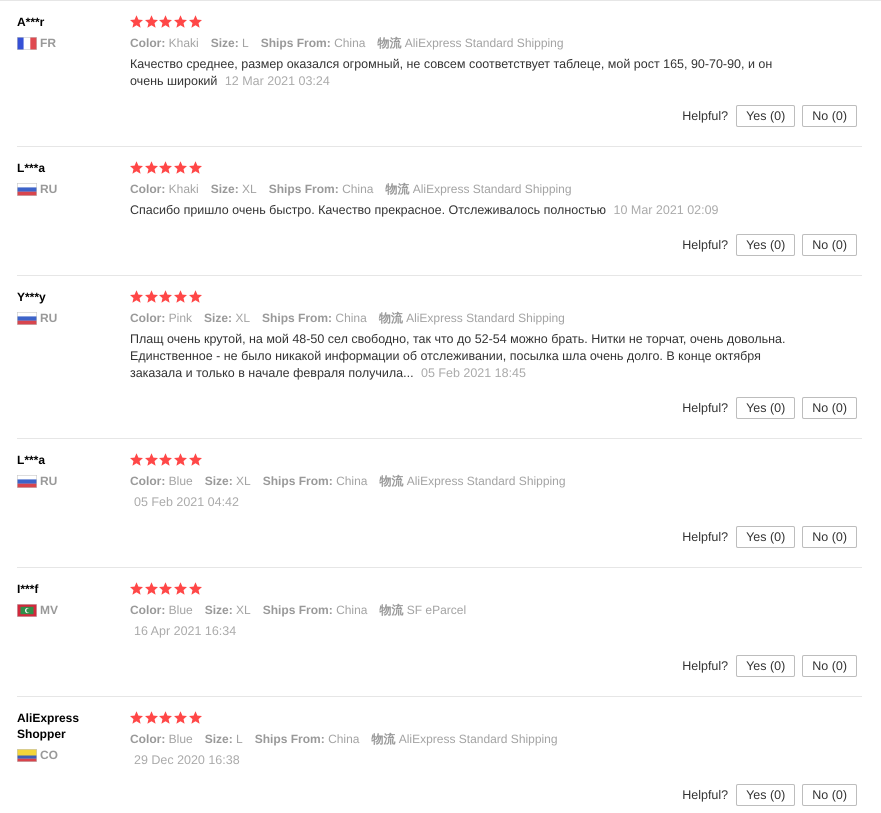  I want to click on country-code: MV, so click(49, 610).